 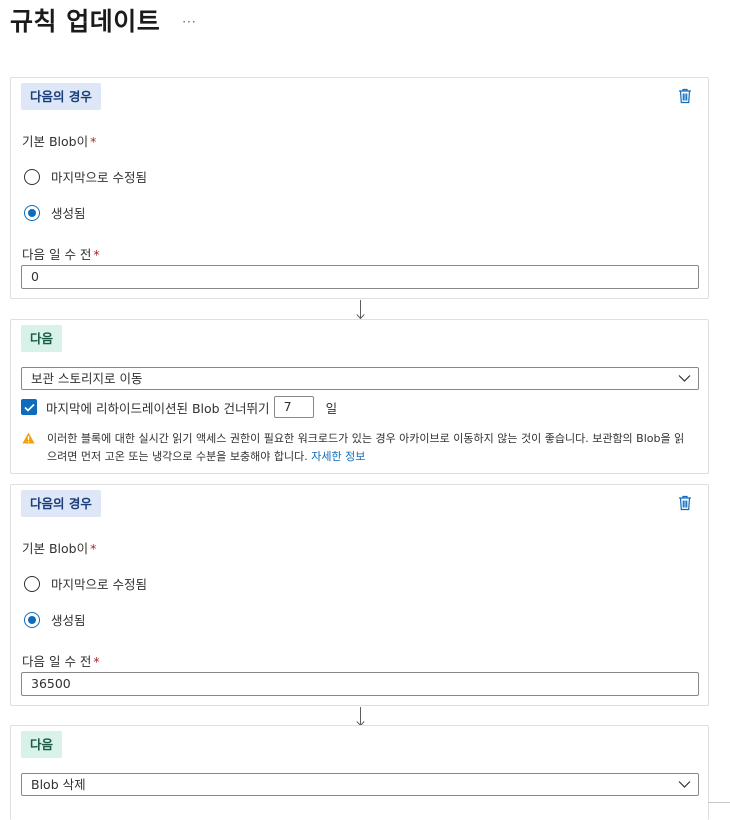 What do you see at coordinates (719, 802) in the screenshot?
I see `divider` at bounding box center [719, 802].